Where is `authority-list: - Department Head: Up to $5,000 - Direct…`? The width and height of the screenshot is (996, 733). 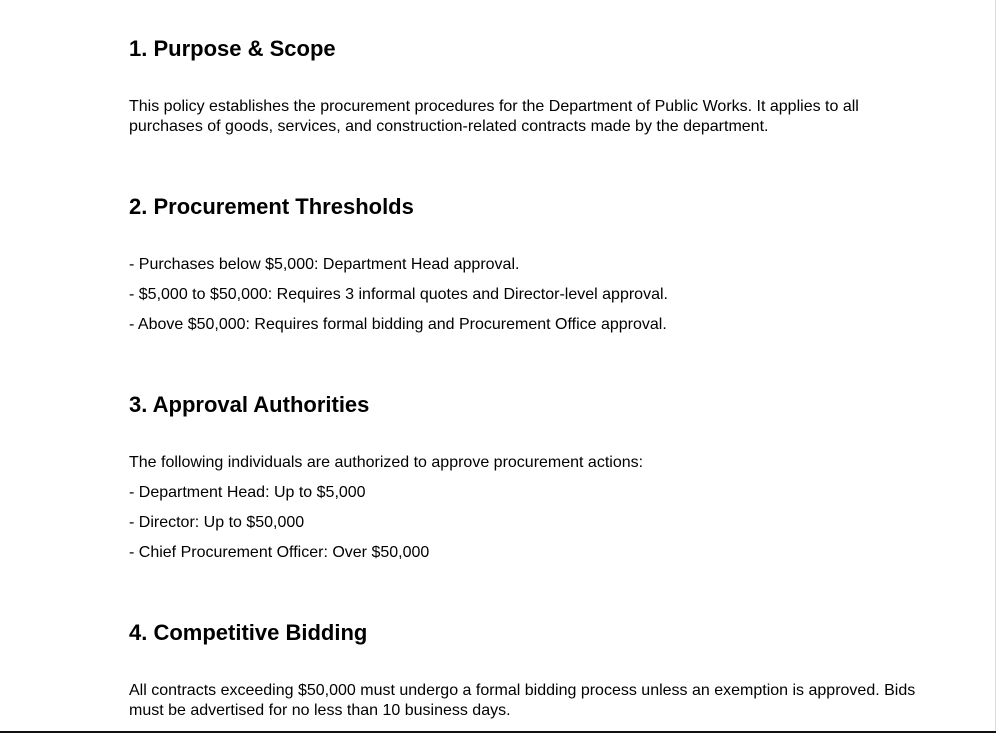
authority-list: - Department Head: Up to $5,000 - Direct… is located at coordinates (529, 523).